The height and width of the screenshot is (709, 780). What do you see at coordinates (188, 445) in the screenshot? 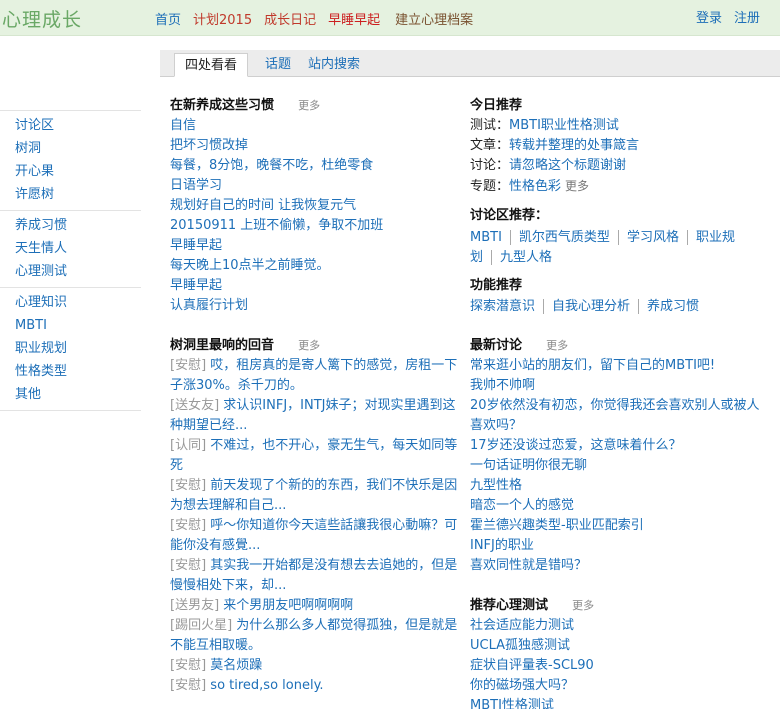
I see `reply-tag: [认同]` at bounding box center [188, 445].